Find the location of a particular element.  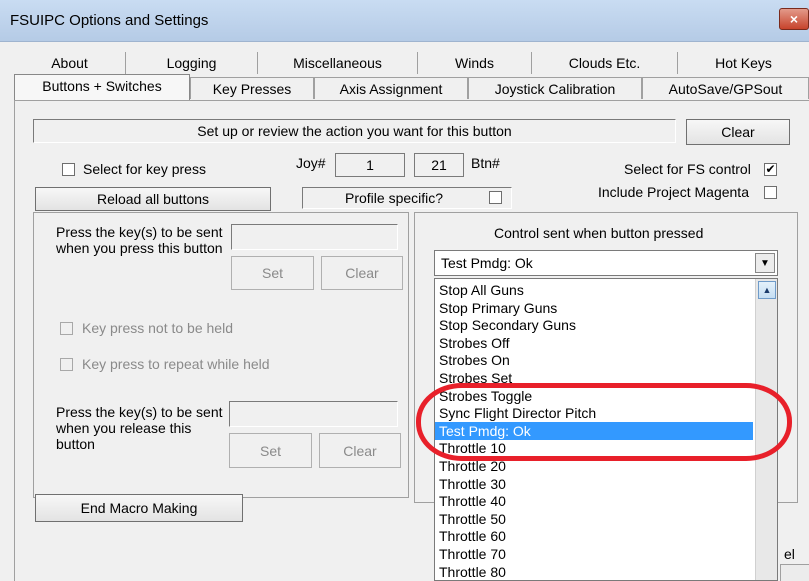

control-list-item: Strobes Set is located at coordinates (596, 378).